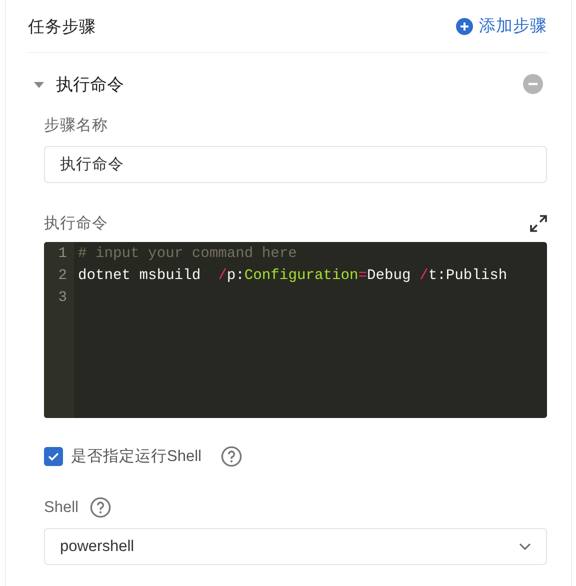  Describe the element at coordinates (61, 507) in the screenshot. I see `field-label: Shell` at that location.